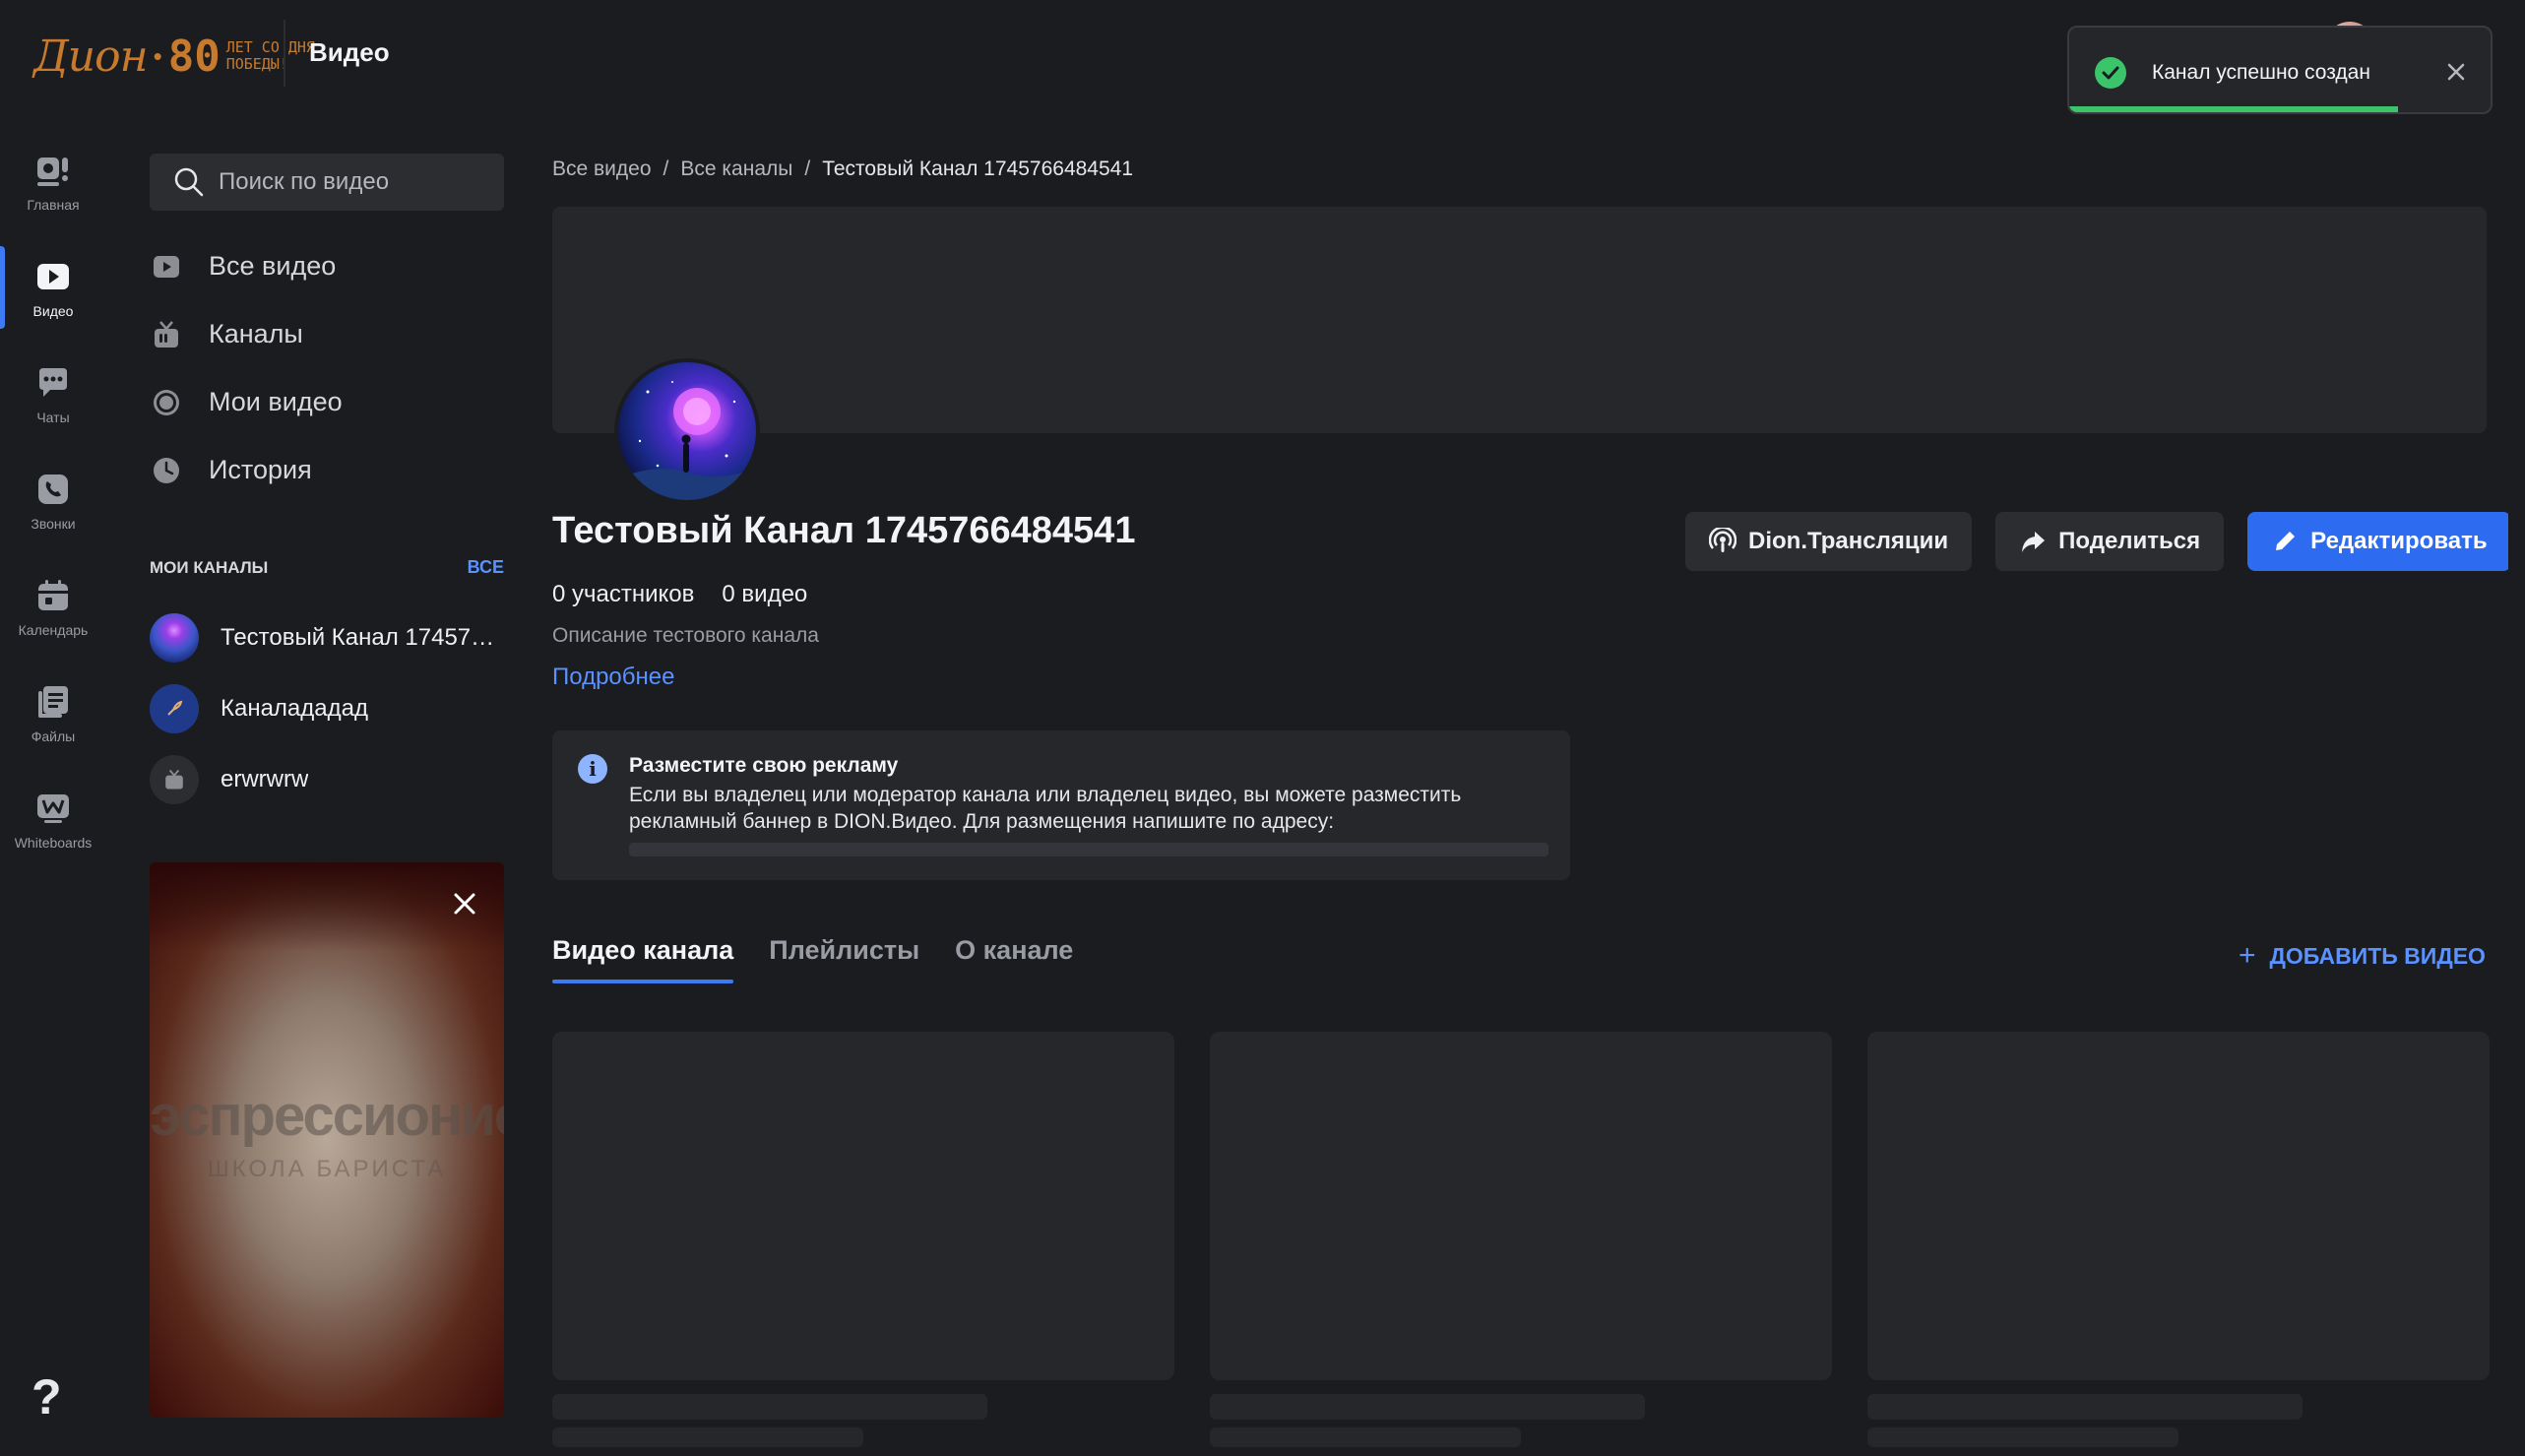 The height and width of the screenshot is (1456, 2525). I want to click on clock-icon, so click(166, 470).